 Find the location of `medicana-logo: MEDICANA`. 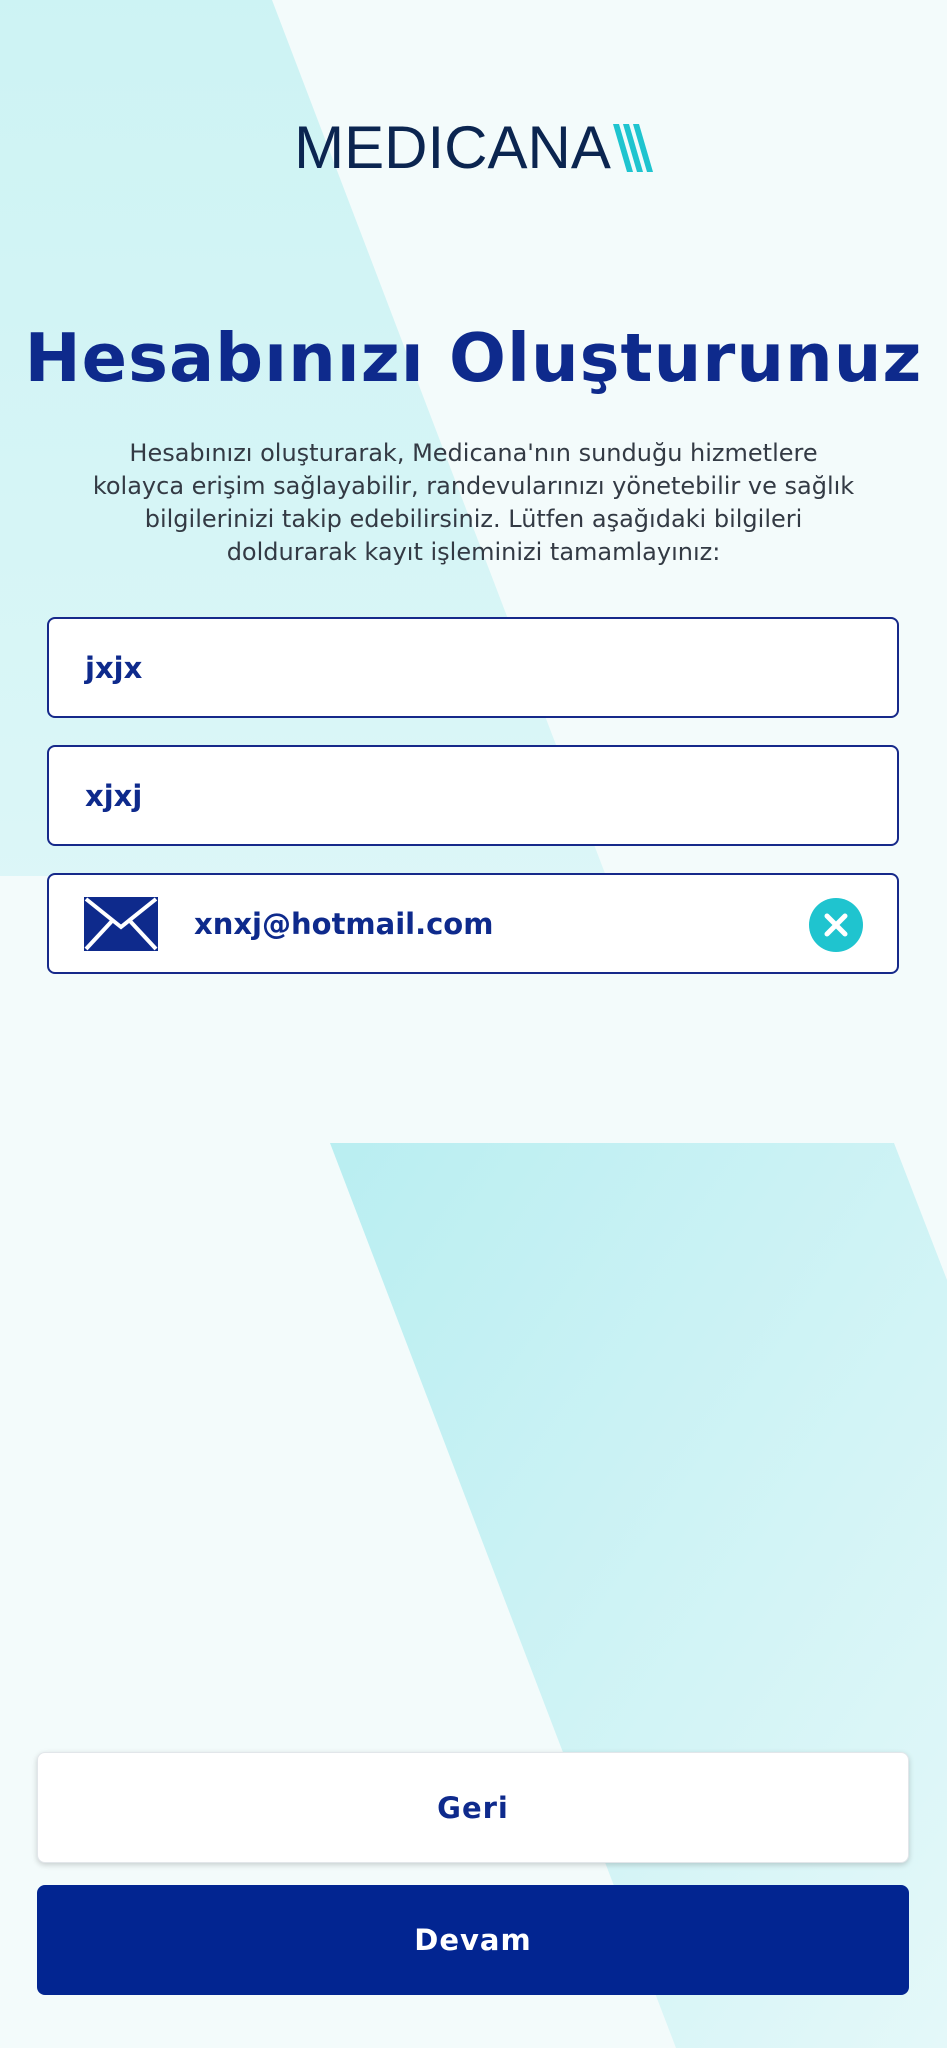

medicana-logo: MEDICANA is located at coordinates (473, 148).